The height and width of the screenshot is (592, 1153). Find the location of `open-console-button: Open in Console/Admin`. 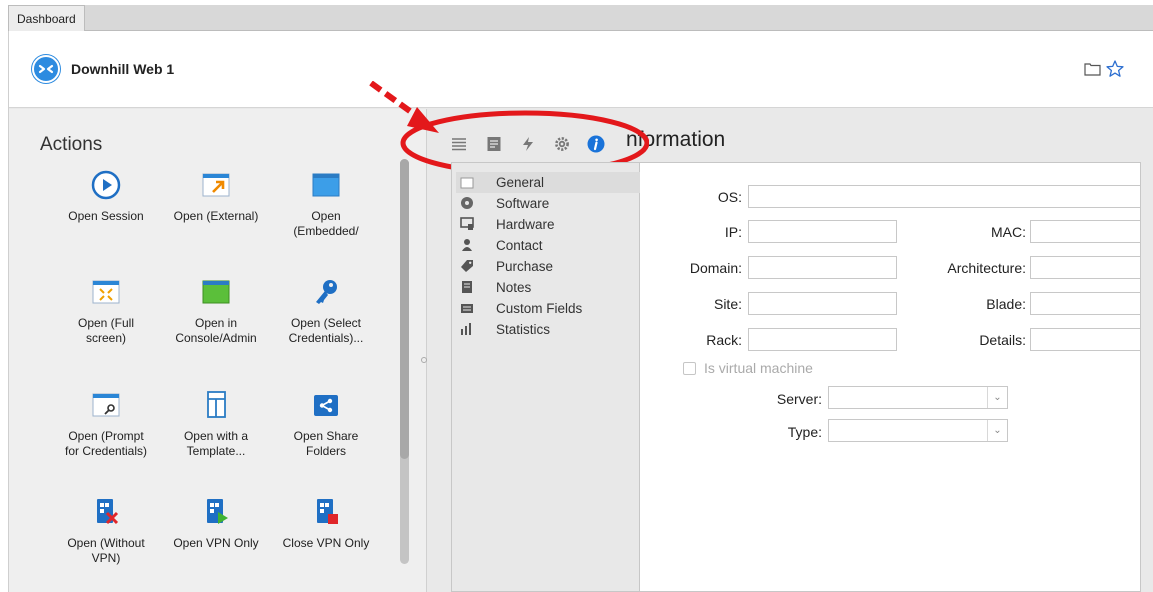

open-console-button: Open in Console/Admin is located at coordinates (216, 311).